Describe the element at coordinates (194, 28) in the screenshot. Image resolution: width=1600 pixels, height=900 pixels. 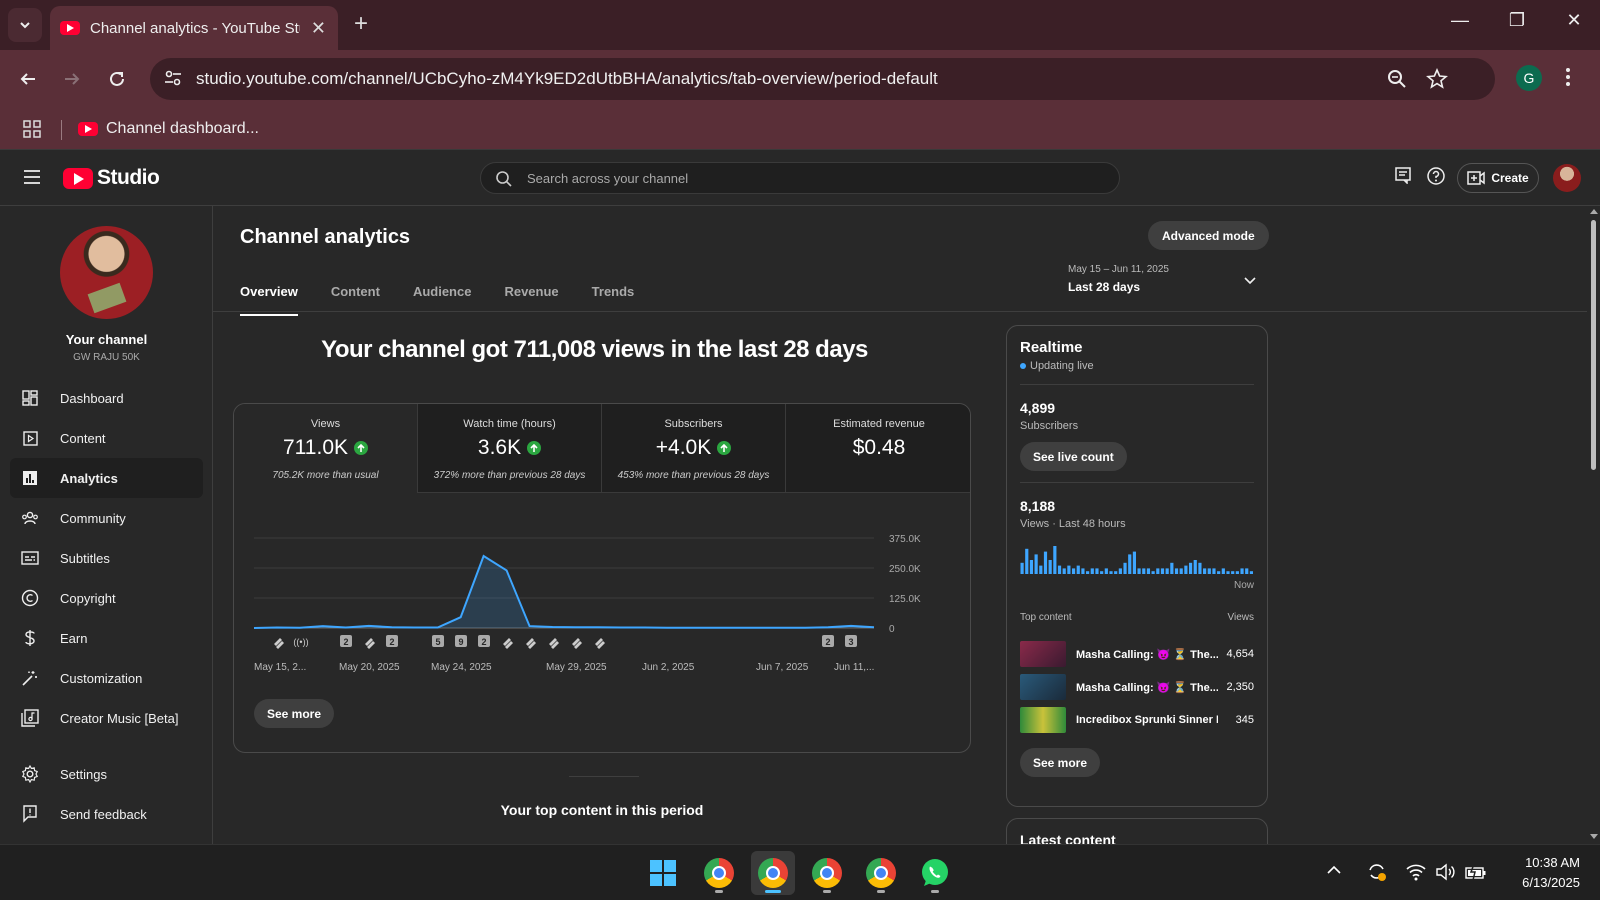
I see `browser-tab-active: Channel analytics - YouTube Studio ✕` at that location.